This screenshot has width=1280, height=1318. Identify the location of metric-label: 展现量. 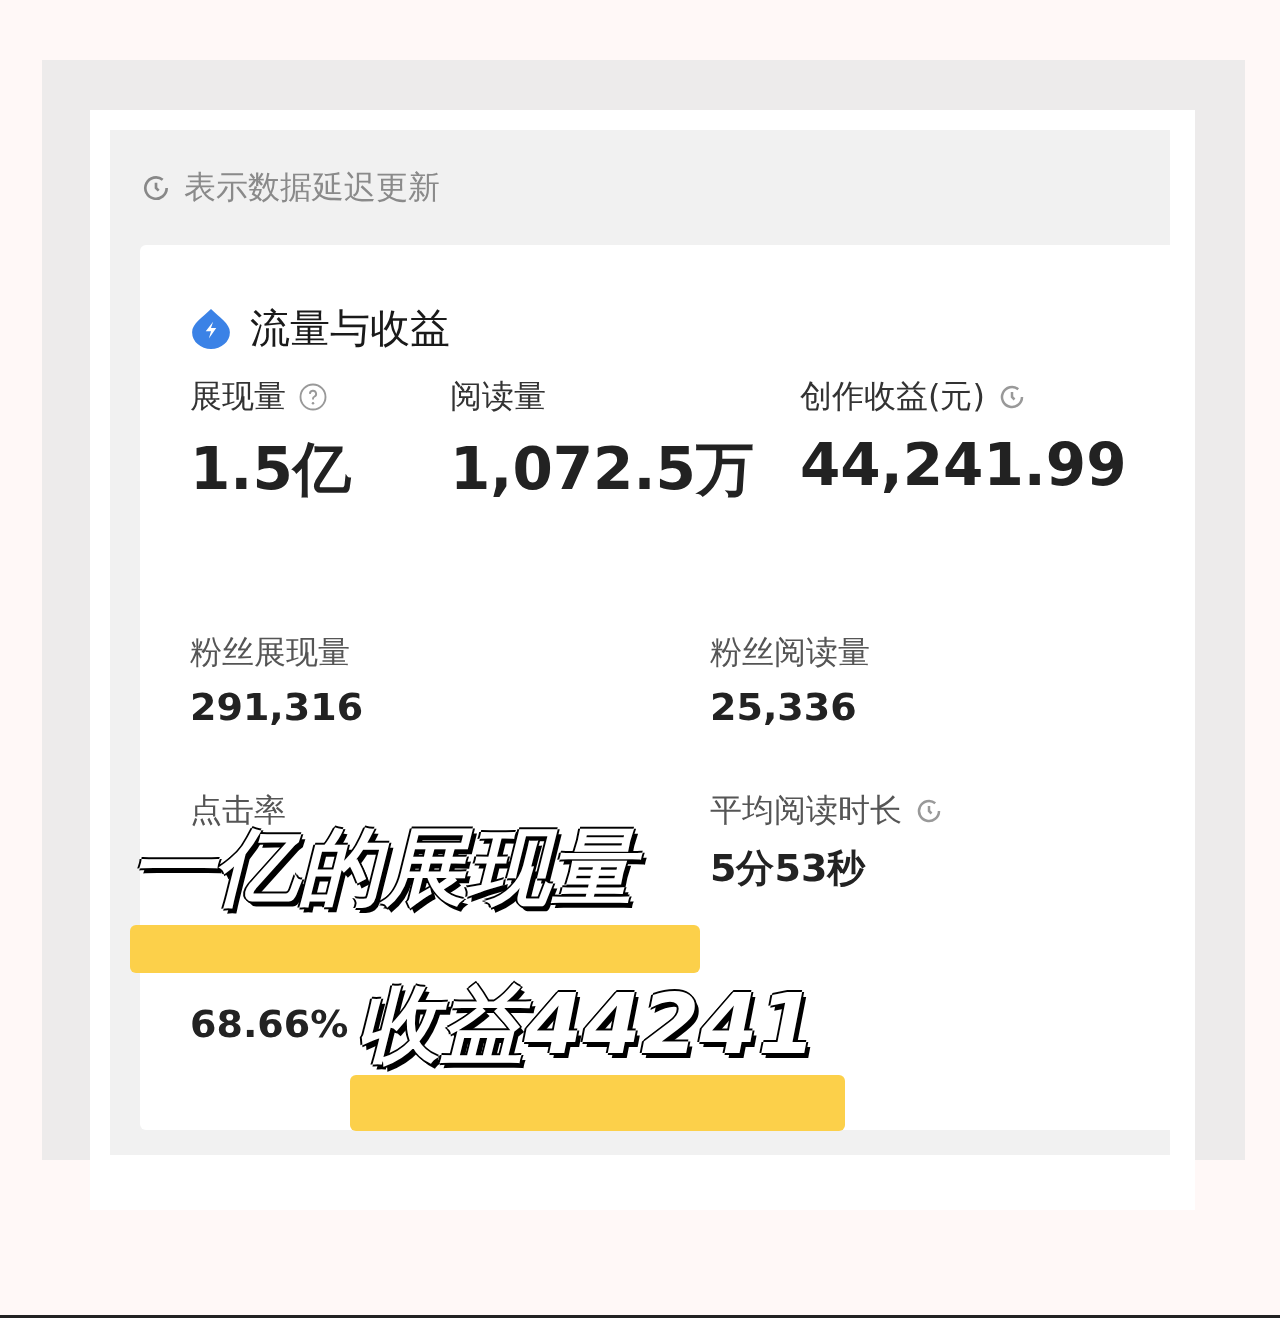
(238, 396).